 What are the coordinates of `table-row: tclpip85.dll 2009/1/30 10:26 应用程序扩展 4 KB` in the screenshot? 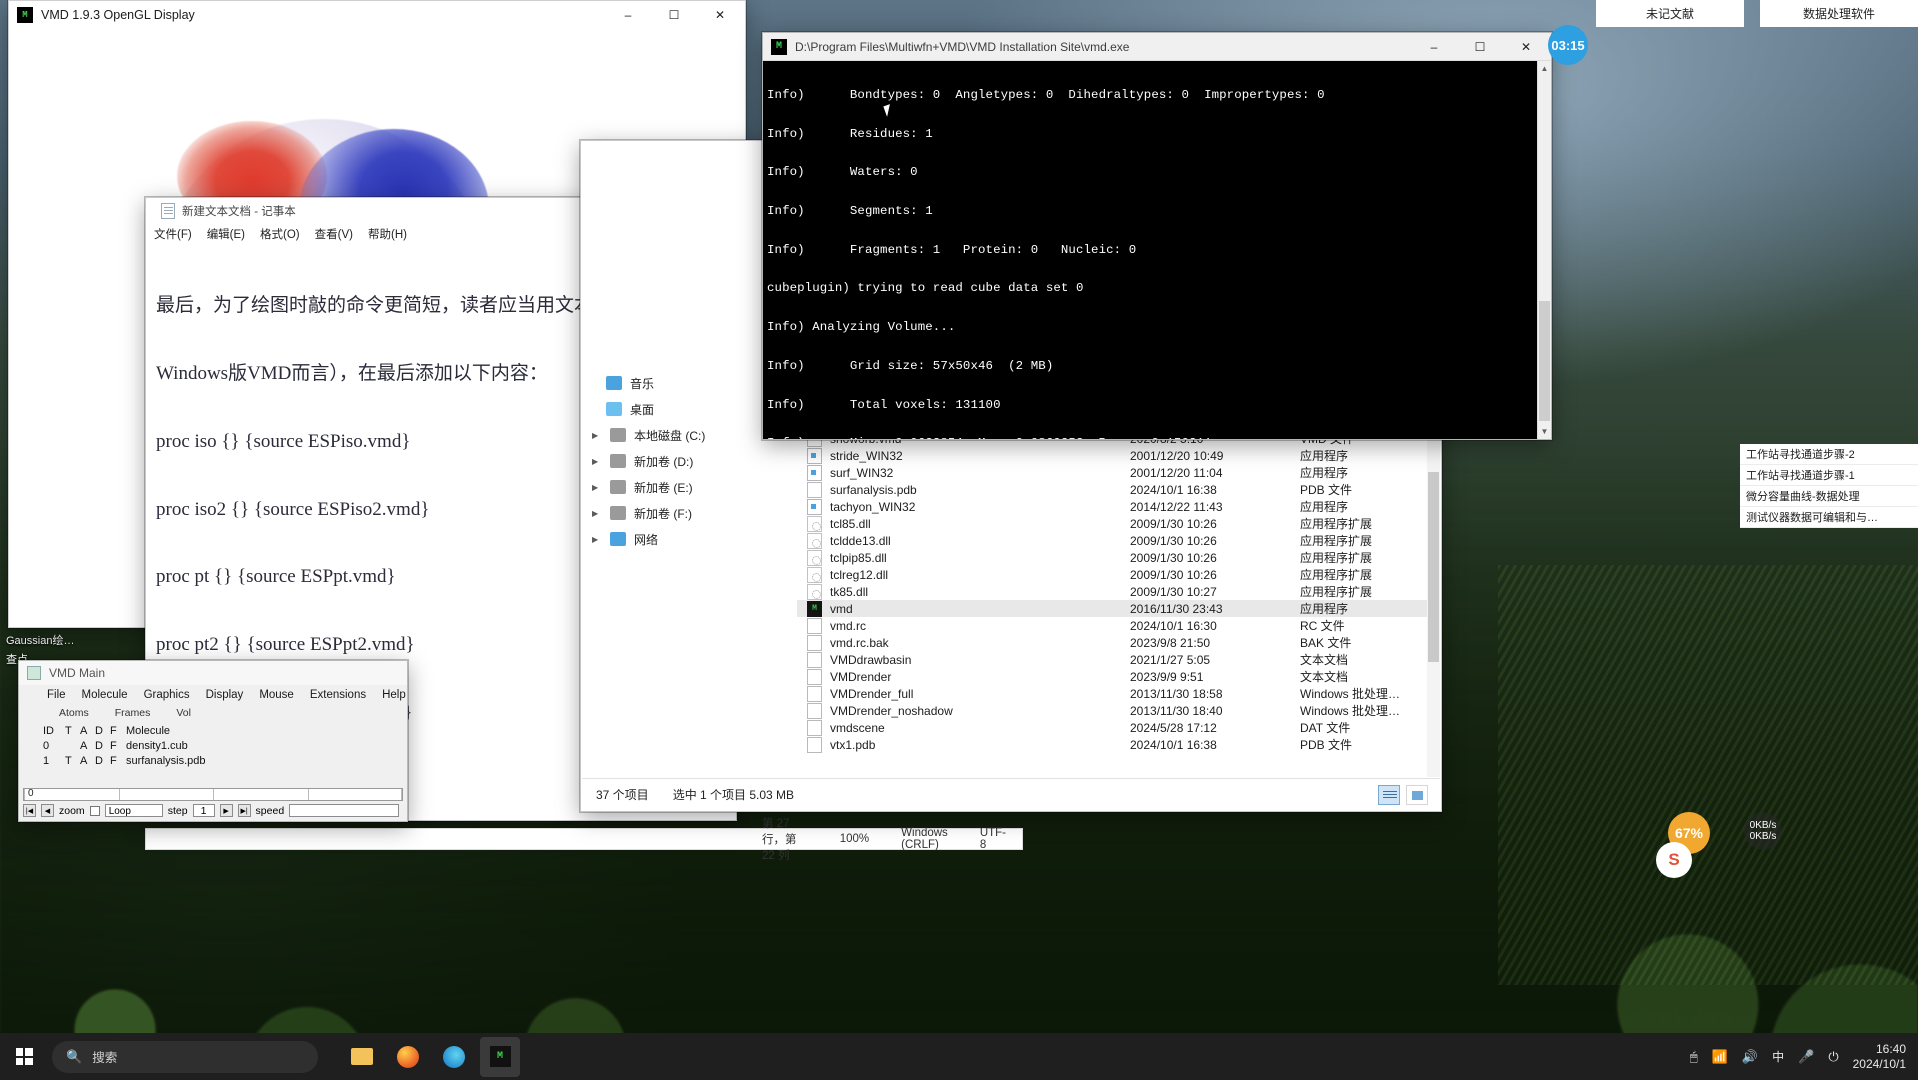 It's located at (1118, 557).